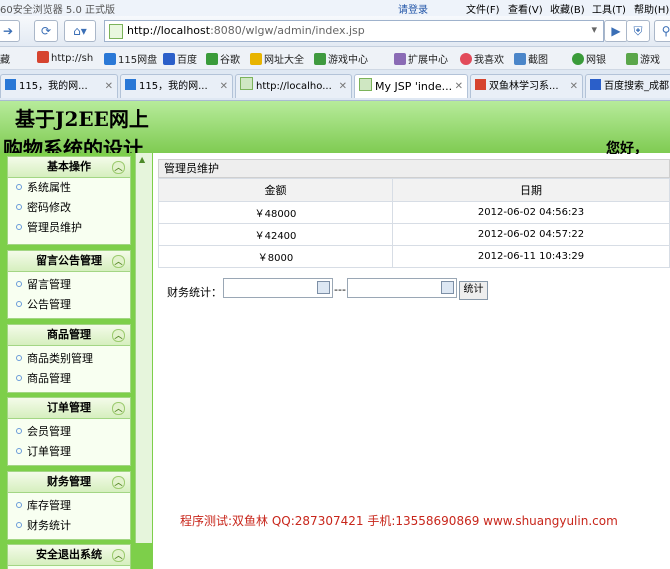 This screenshot has height=569, width=670. Describe the element at coordinates (616, 31) in the screenshot. I see `go-icon: ▶` at that location.